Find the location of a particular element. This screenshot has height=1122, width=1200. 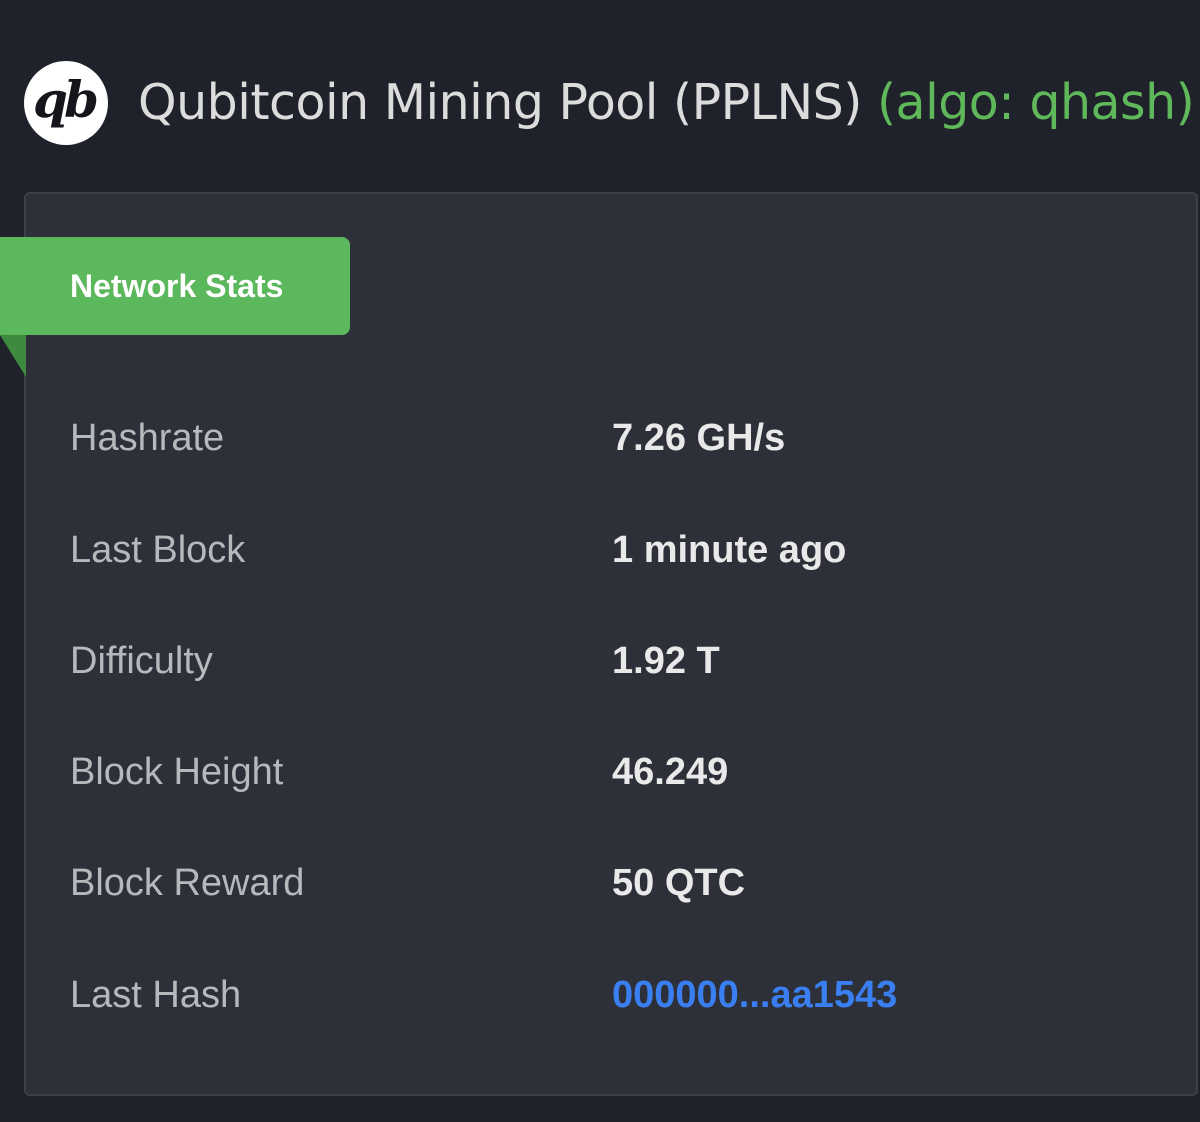

stat-label: Block Height is located at coordinates (177, 772).